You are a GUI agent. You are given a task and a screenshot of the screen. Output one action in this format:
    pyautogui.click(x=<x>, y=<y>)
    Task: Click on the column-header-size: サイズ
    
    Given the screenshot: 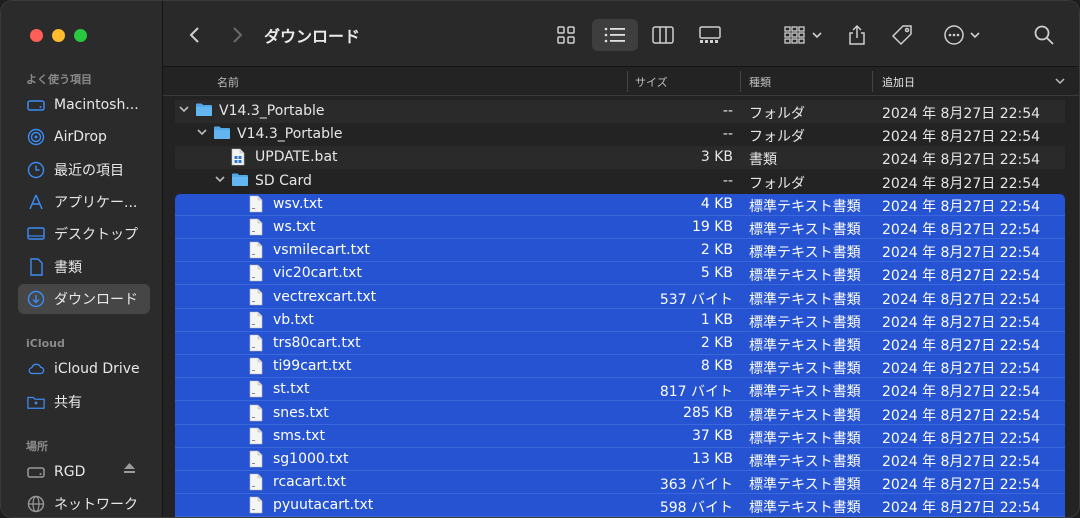 What is the action you would take?
    pyautogui.click(x=651, y=82)
    